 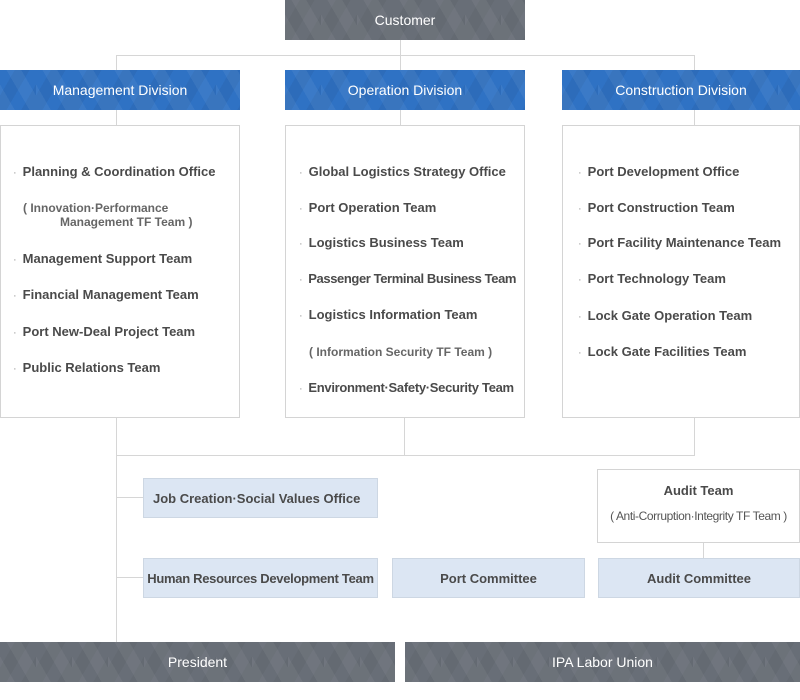 I want to click on audit-committee-box: Audit Committee, so click(x=699, y=578).